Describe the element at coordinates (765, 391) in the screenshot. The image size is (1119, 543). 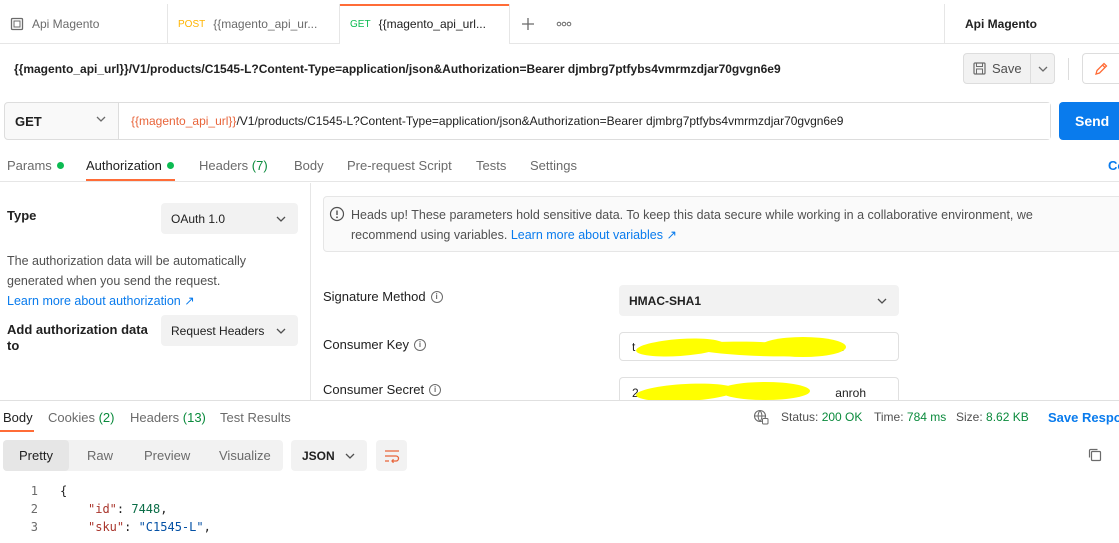
I see `redaction-mark` at that location.